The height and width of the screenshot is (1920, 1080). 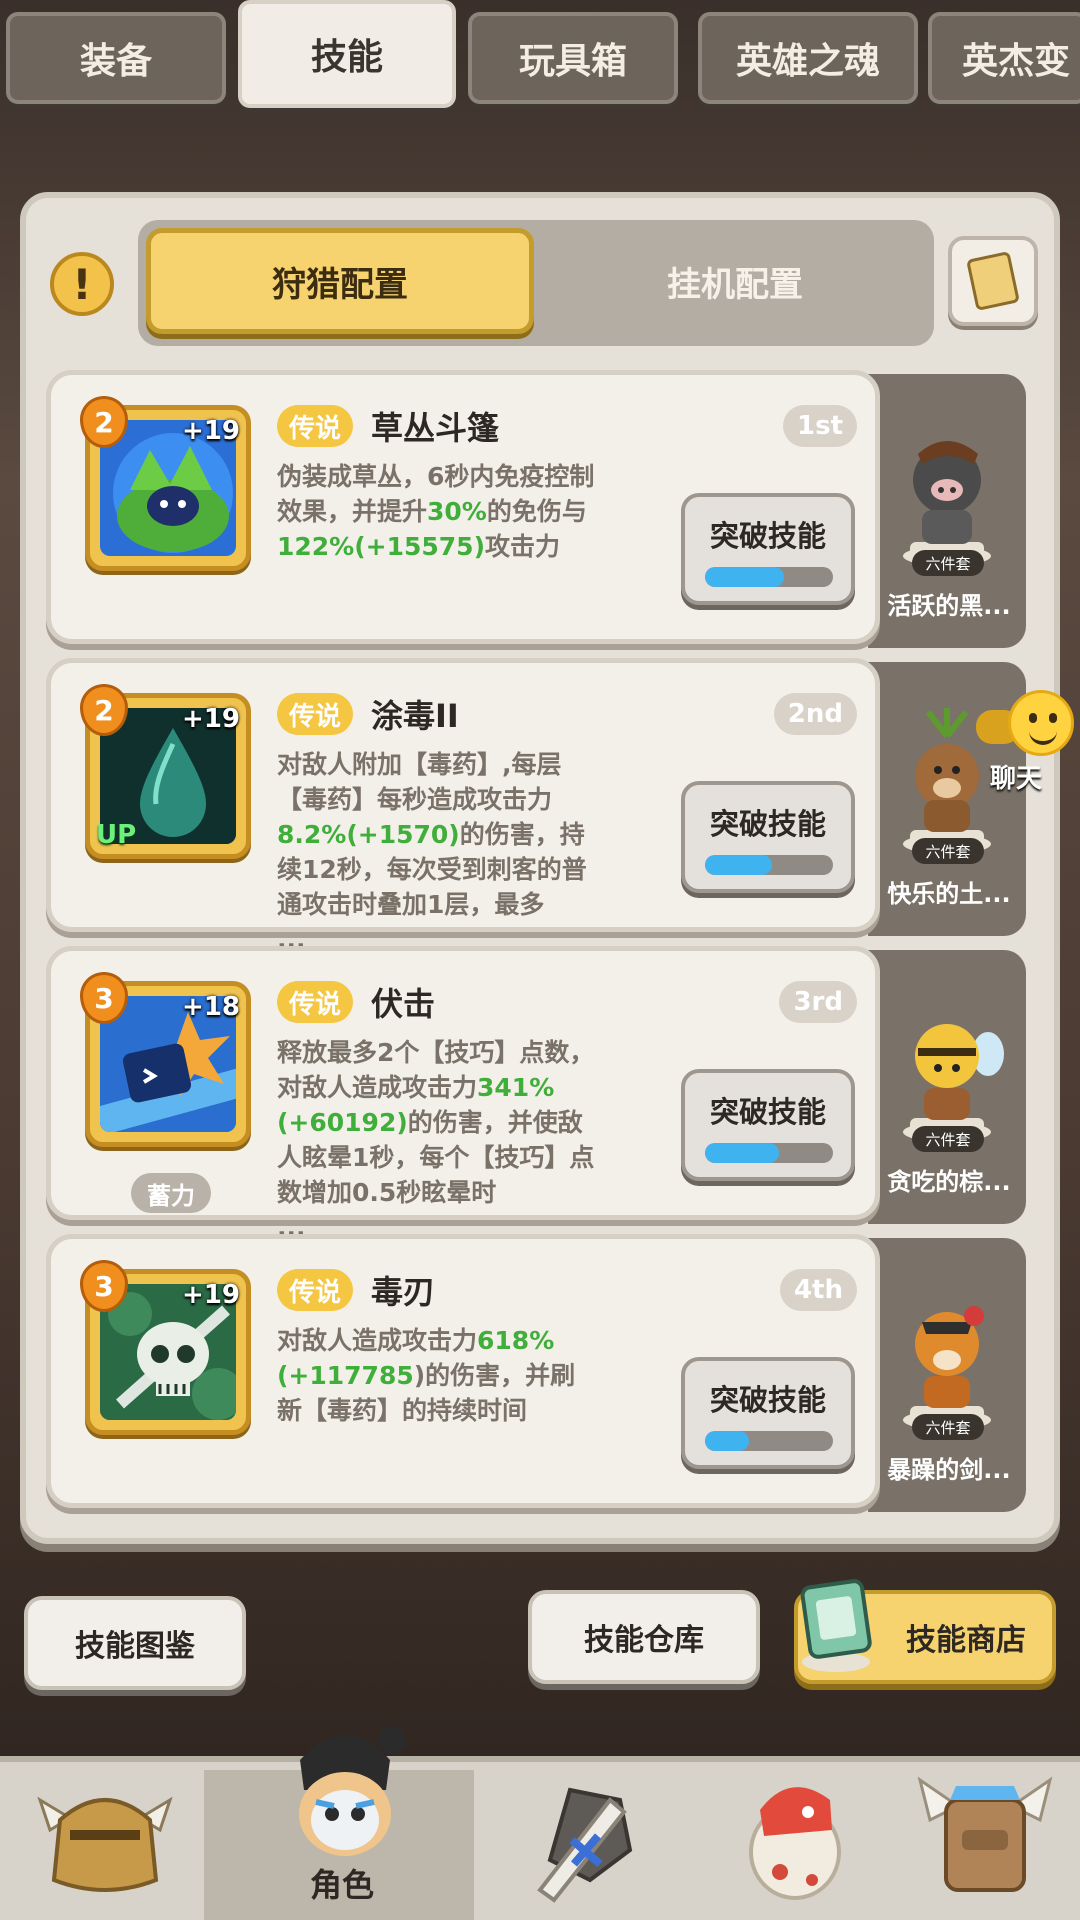 I want to click on skill-icon-frame: 3 +18, so click(x=165, y=1059).